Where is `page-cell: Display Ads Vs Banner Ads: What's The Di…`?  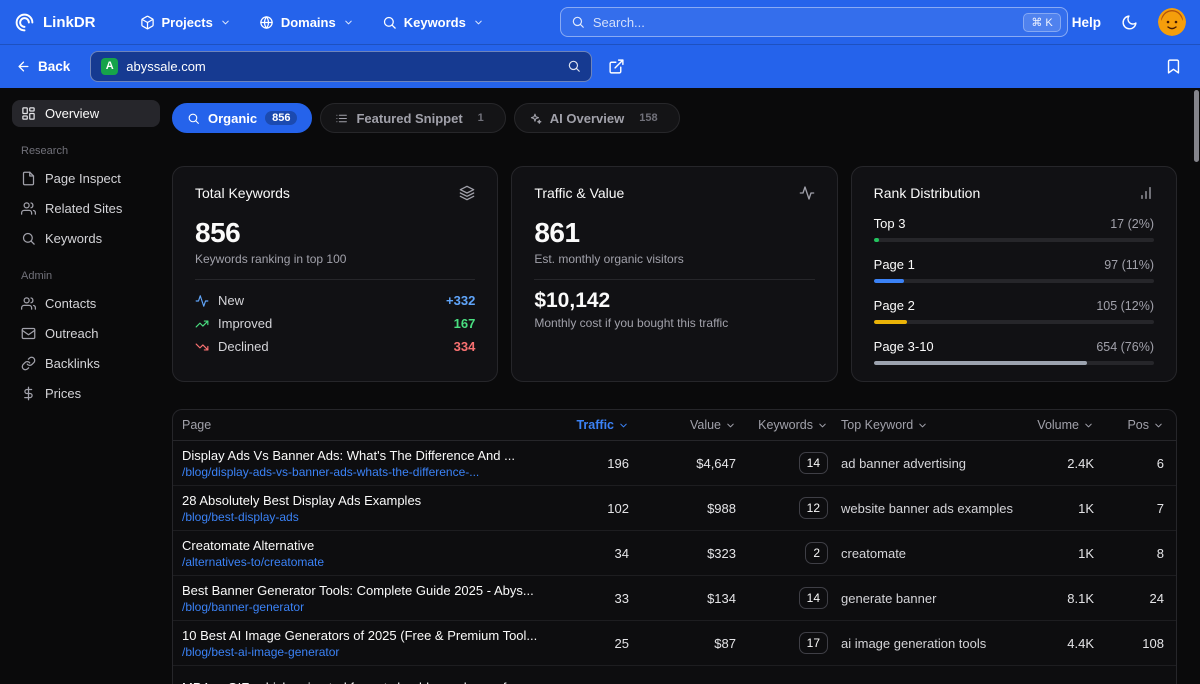 page-cell: Display Ads Vs Banner Ads: What's The Di… is located at coordinates (363, 463).